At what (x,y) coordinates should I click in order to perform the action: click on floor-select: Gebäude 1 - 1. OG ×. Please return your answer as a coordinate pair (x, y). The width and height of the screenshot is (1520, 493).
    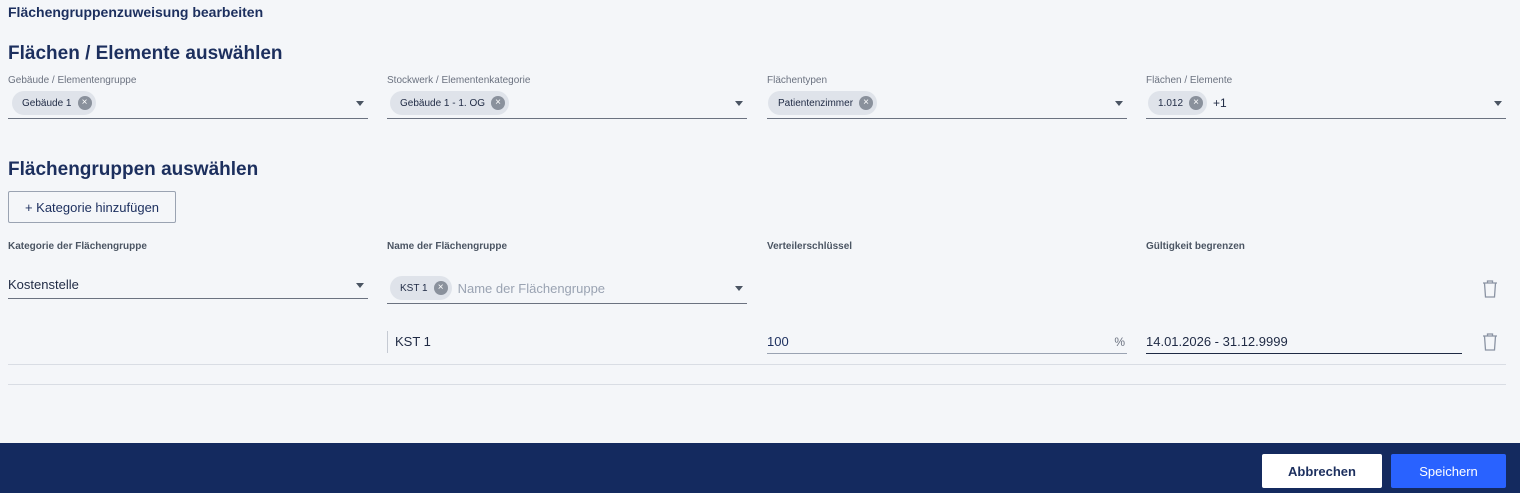
    Looking at the image, I should click on (567, 103).